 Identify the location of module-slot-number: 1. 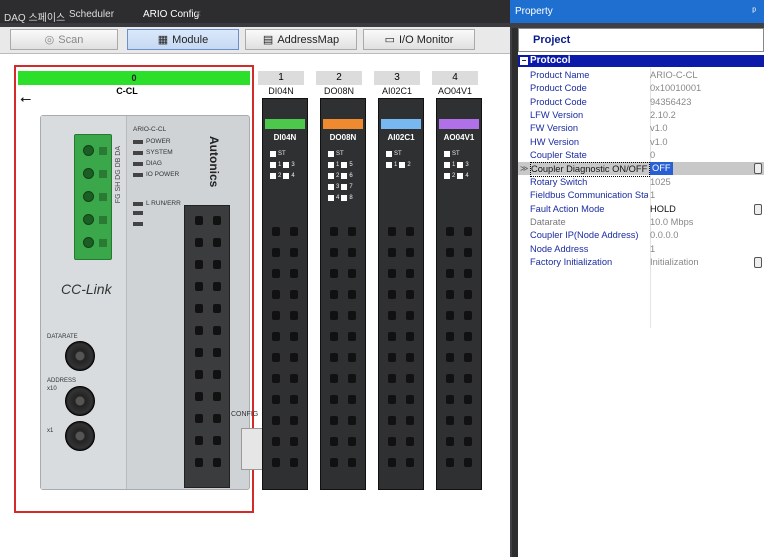
(281, 78).